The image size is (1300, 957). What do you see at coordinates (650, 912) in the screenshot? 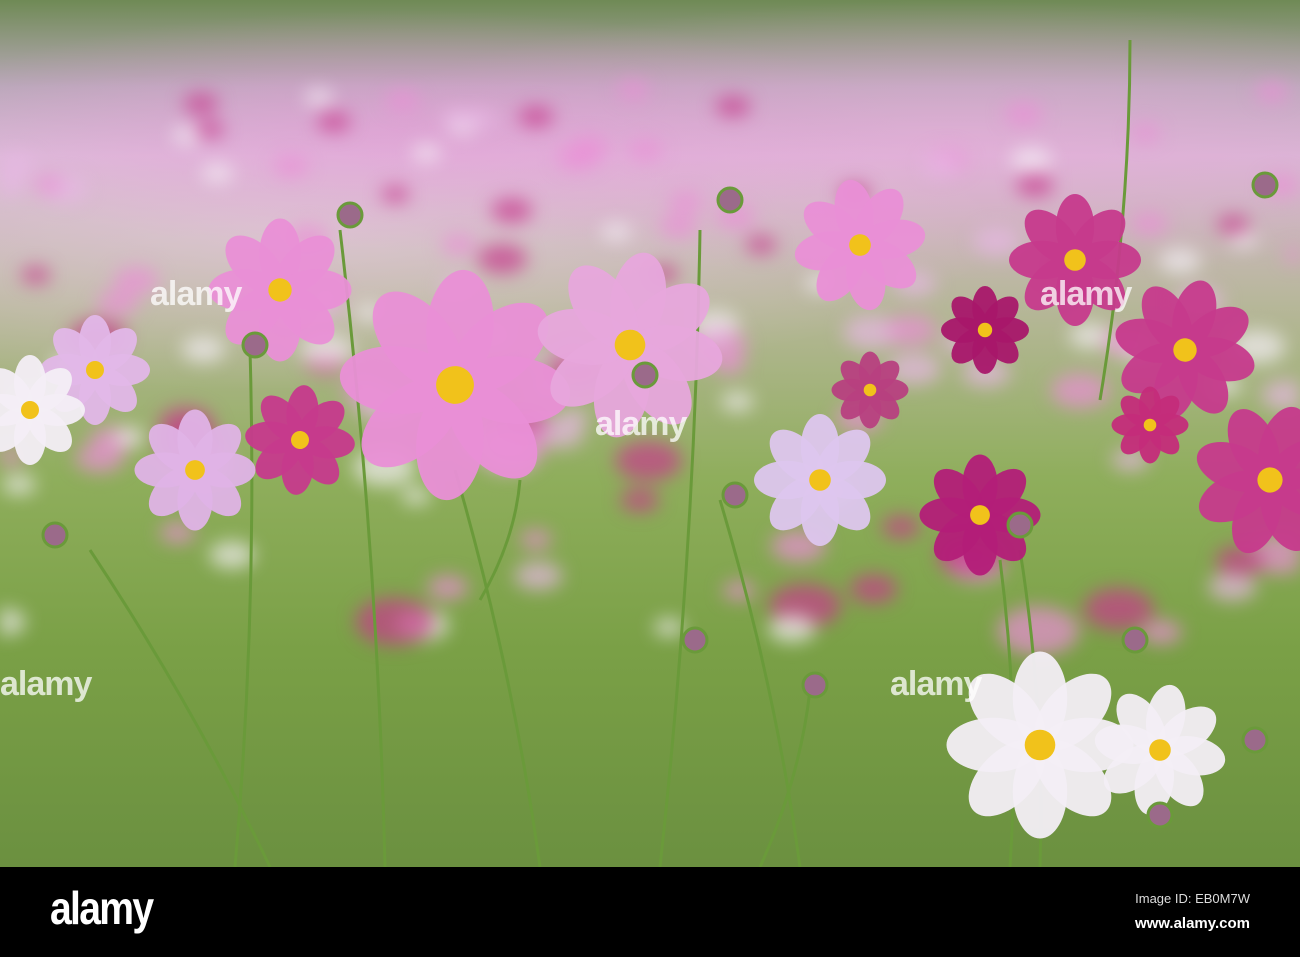
I see `footer-bar: alamy Image ID: EB0M7W www.alamy.com` at bounding box center [650, 912].